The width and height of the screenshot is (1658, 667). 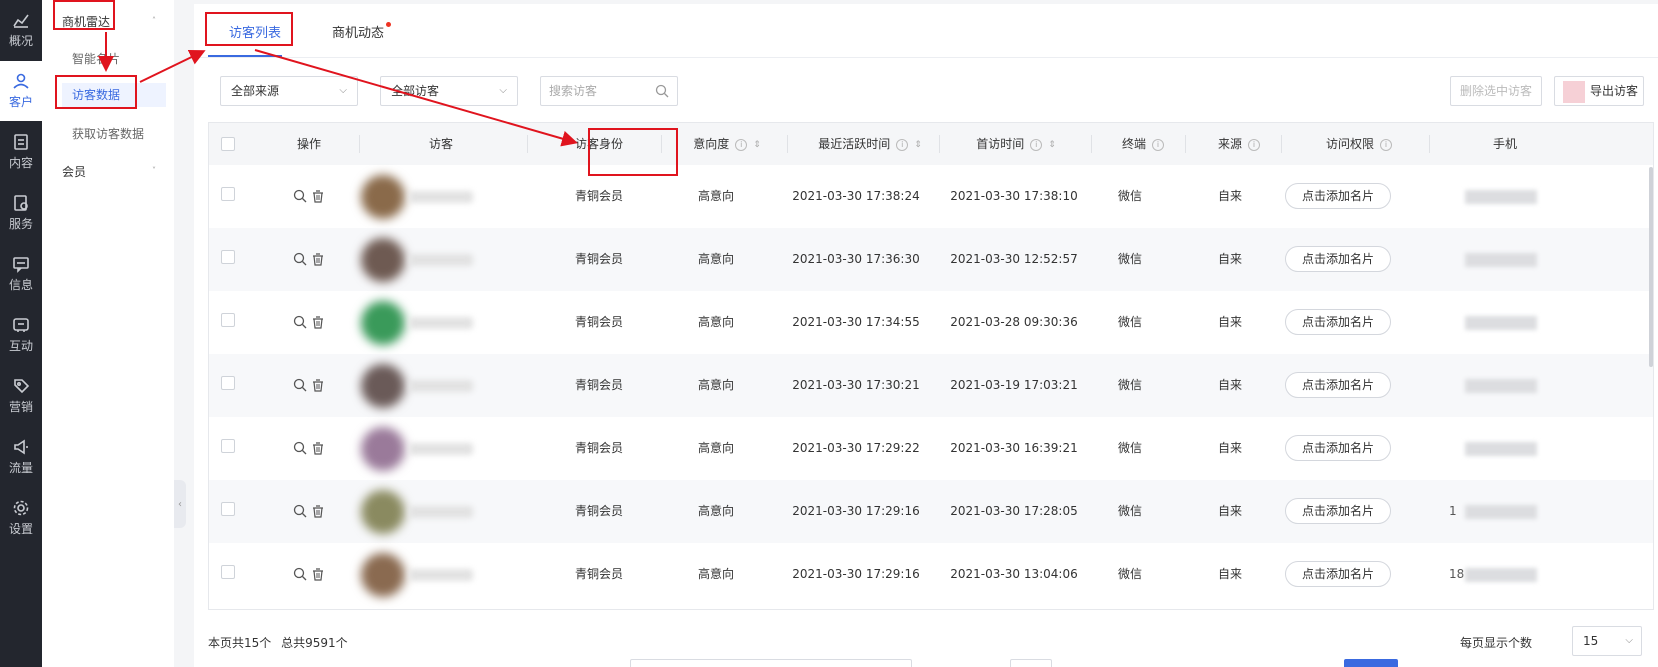 I want to click on menu-item-smart-card: 智能名片, so click(x=96, y=58).